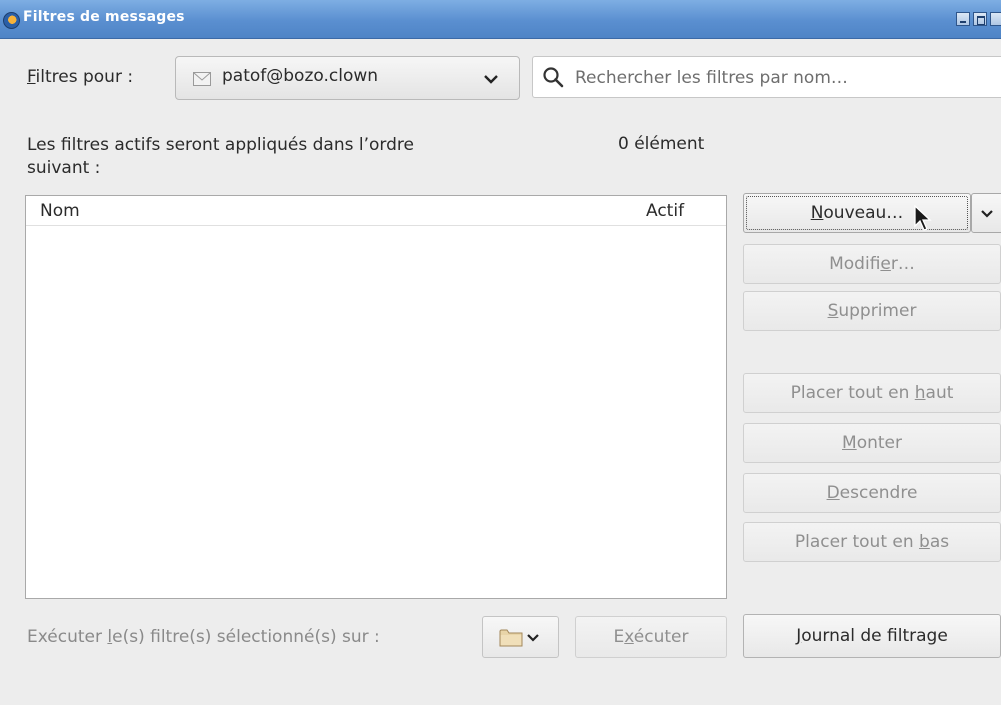  What do you see at coordinates (376, 211) in the screenshot?
I see `list-header: Nom Actif` at bounding box center [376, 211].